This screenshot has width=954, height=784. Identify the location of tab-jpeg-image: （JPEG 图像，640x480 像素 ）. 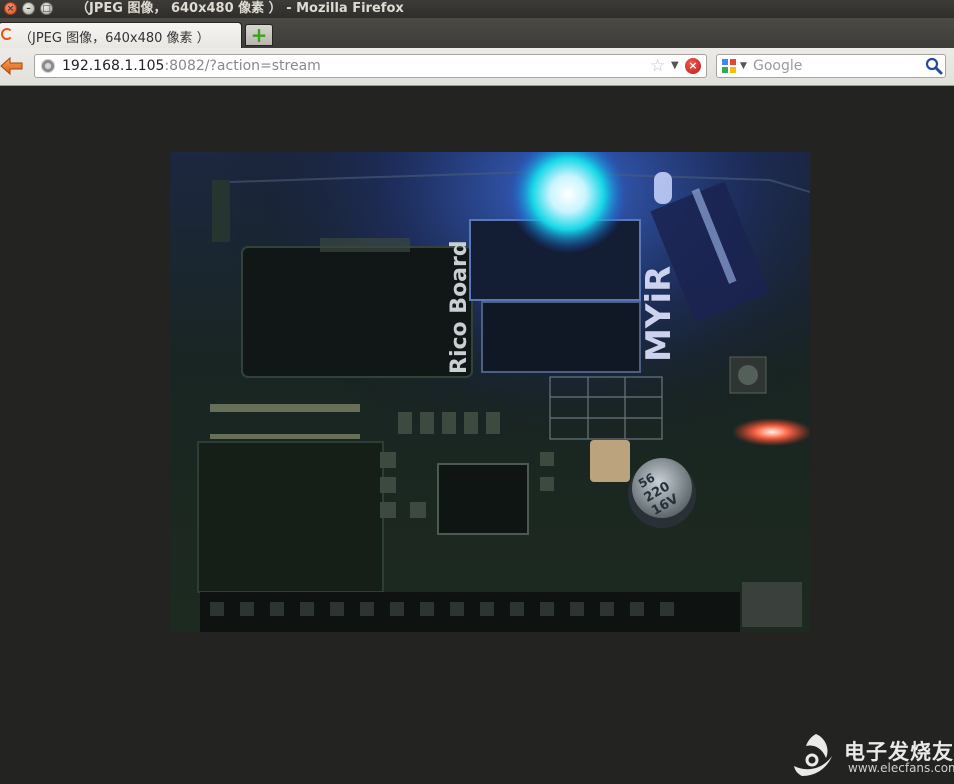
(121, 35).